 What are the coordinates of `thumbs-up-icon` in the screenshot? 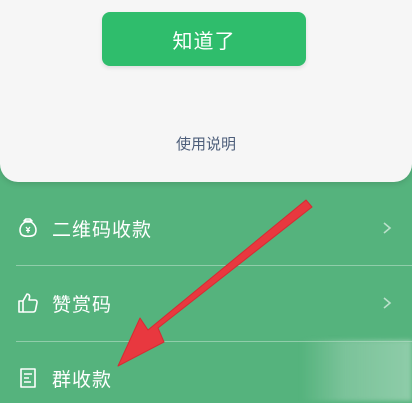 It's located at (28, 303).